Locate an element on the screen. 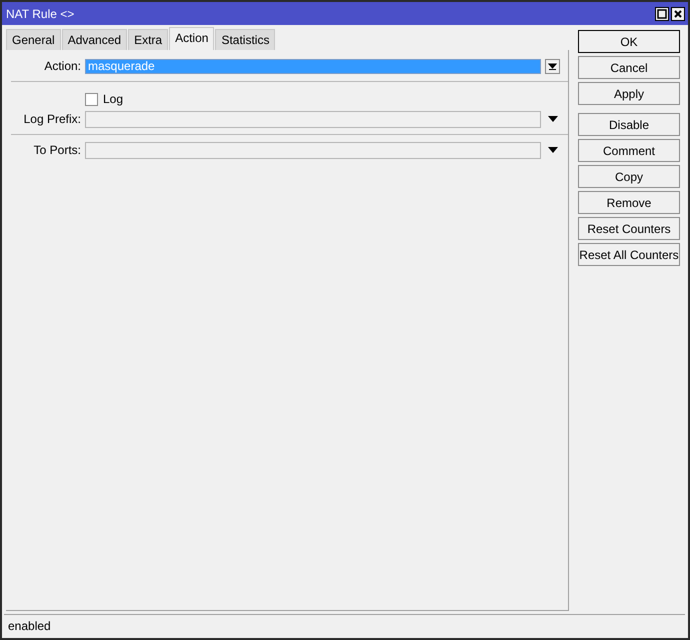 This screenshot has width=690, height=640. dropdown-button is located at coordinates (552, 66).